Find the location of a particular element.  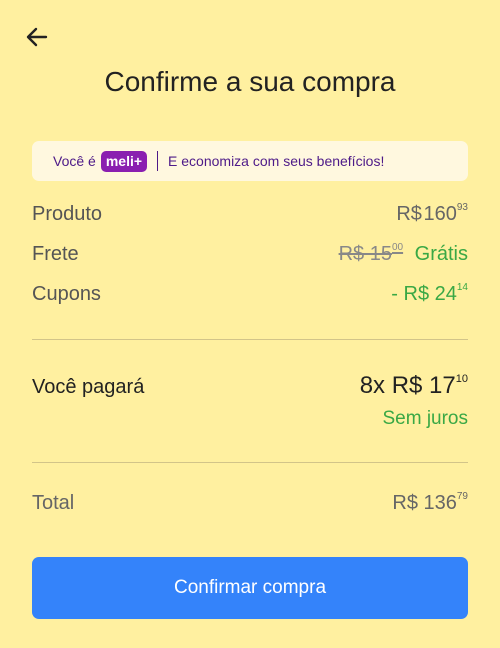

product-amount: 160 is located at coordinates (440, 214).